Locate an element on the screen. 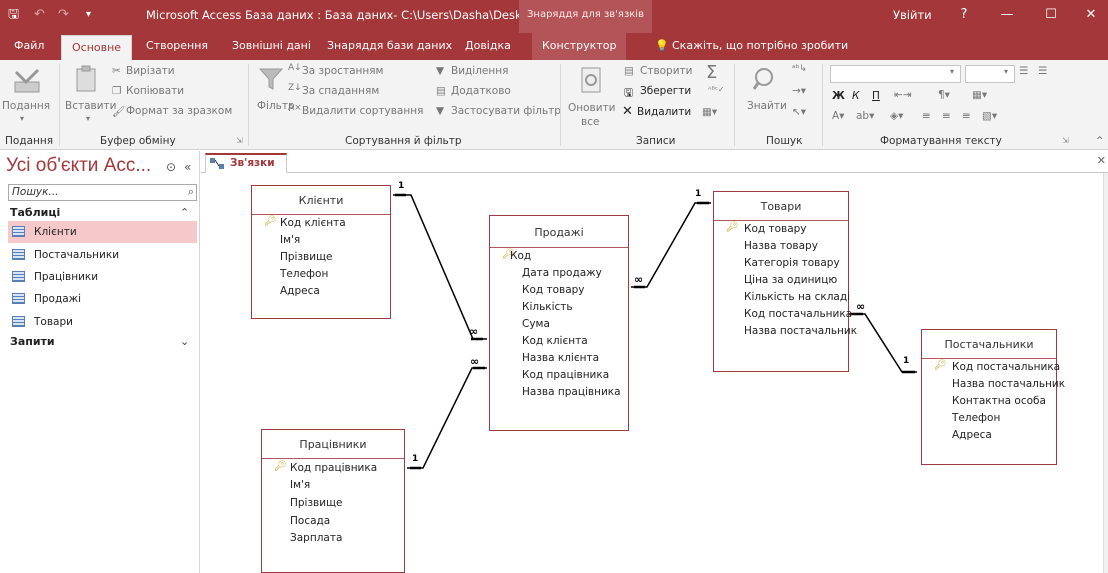 The height and width of the screenshot is (573, 1108). close-document-icon: ✕ is located at coordinates (1101, 160).